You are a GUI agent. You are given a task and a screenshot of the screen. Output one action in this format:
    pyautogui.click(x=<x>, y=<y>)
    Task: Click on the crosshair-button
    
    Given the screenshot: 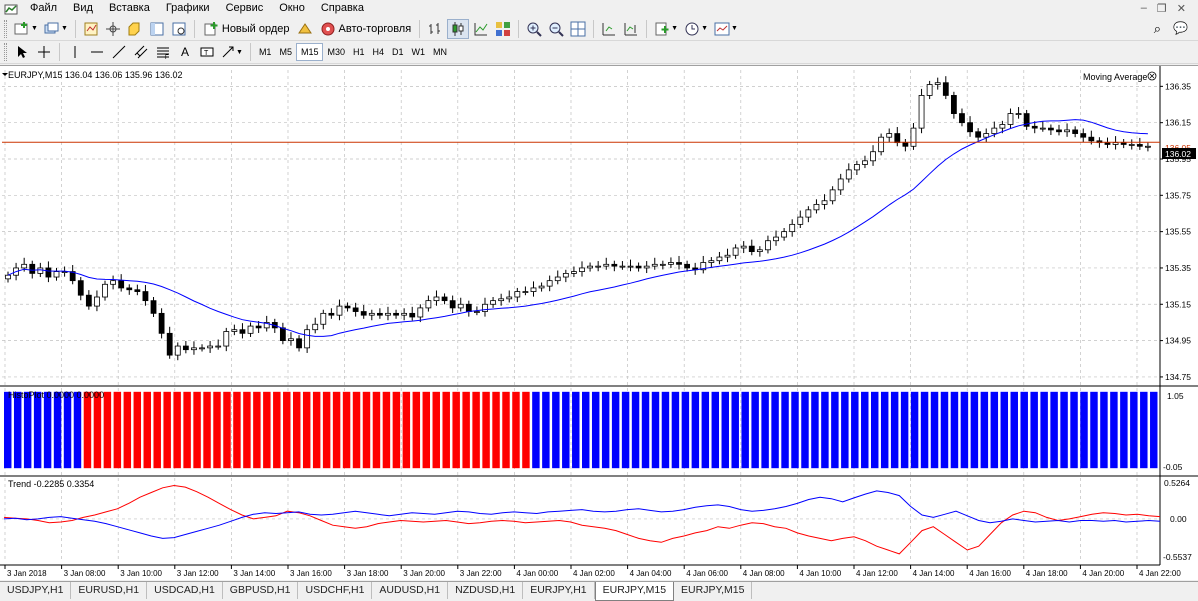 What is the action you would take?
    pyautogui.click(x=44, y=52)
    